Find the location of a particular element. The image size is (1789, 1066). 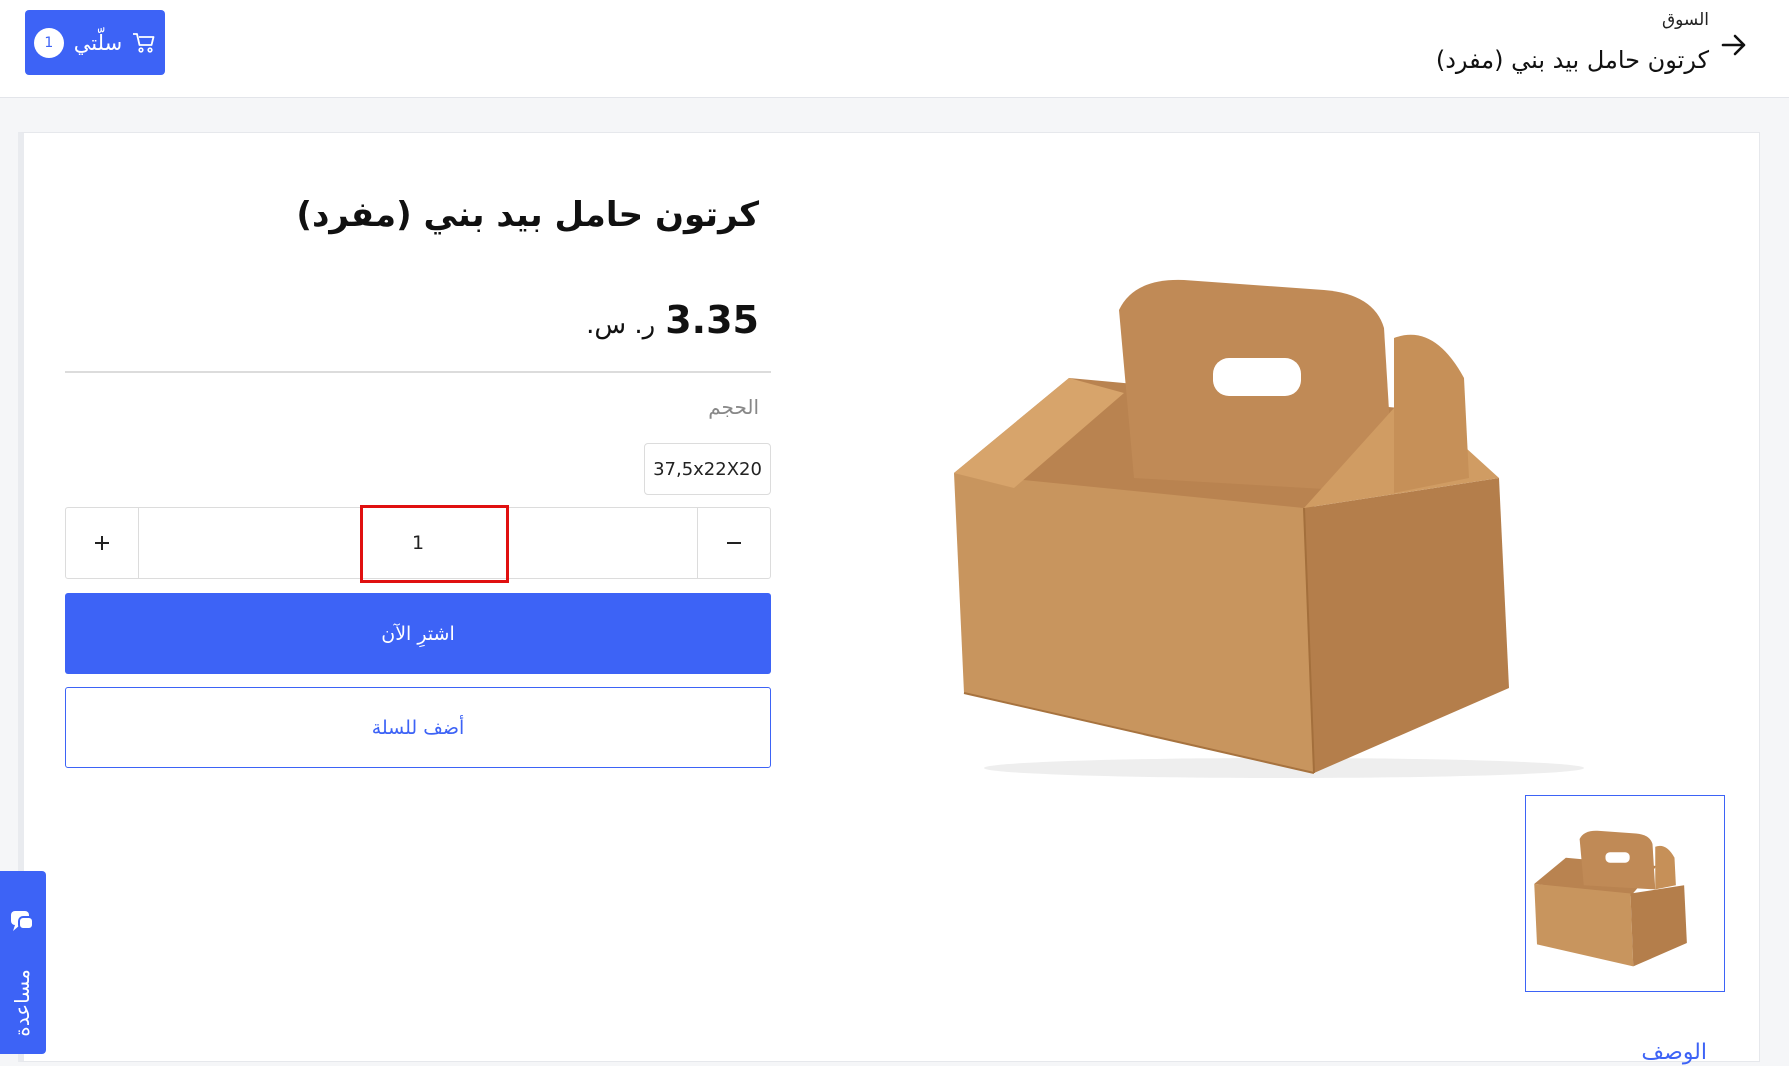

chat-icon is located at coordinates (22, 921).